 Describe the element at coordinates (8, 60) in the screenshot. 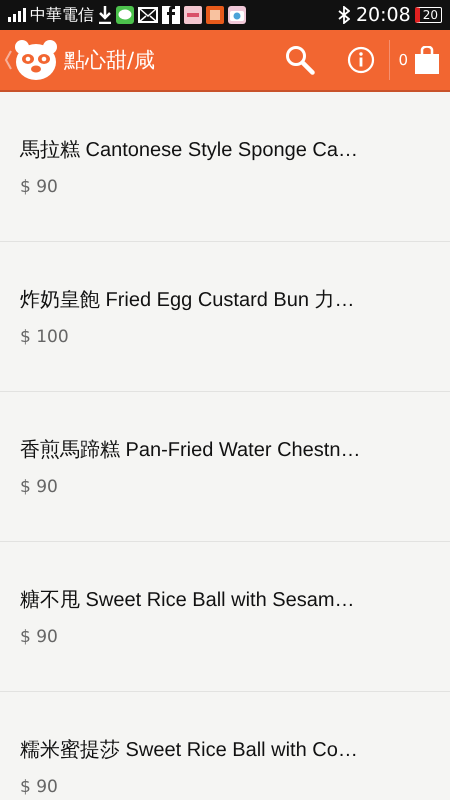

I see `back-chevron-icon` at that location.